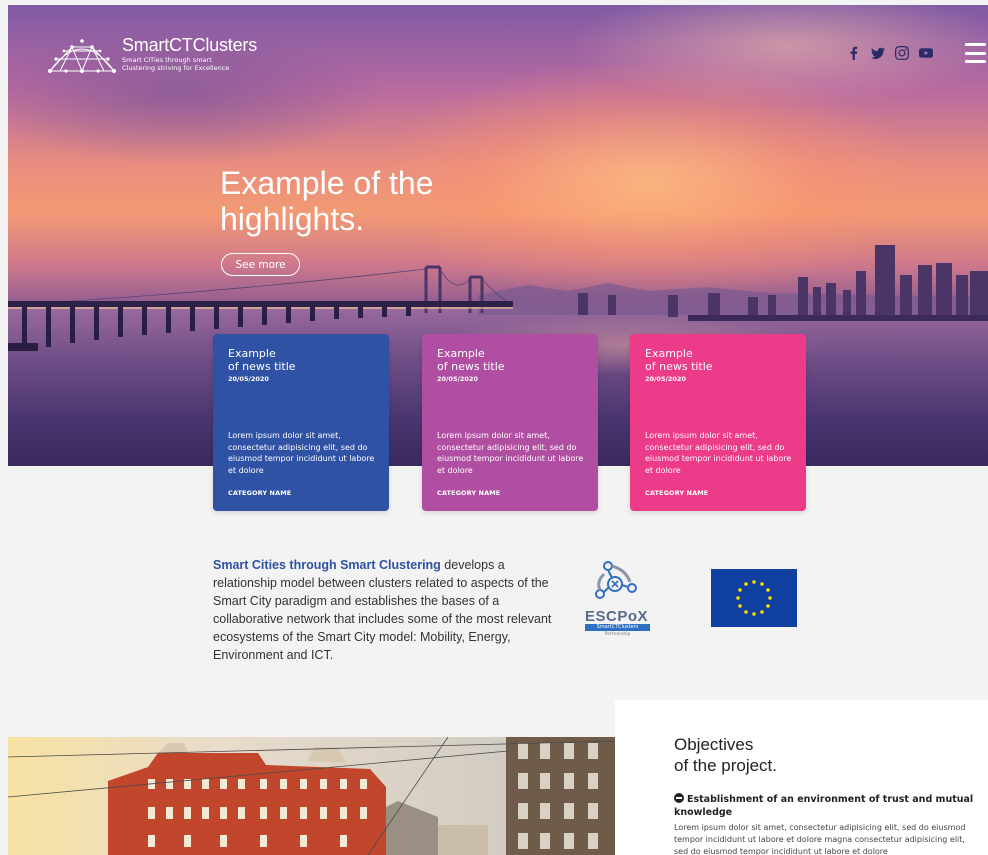  Describe the element at coordinates (926, 53) in the screenshot. I see `youtube-icon` at that location.